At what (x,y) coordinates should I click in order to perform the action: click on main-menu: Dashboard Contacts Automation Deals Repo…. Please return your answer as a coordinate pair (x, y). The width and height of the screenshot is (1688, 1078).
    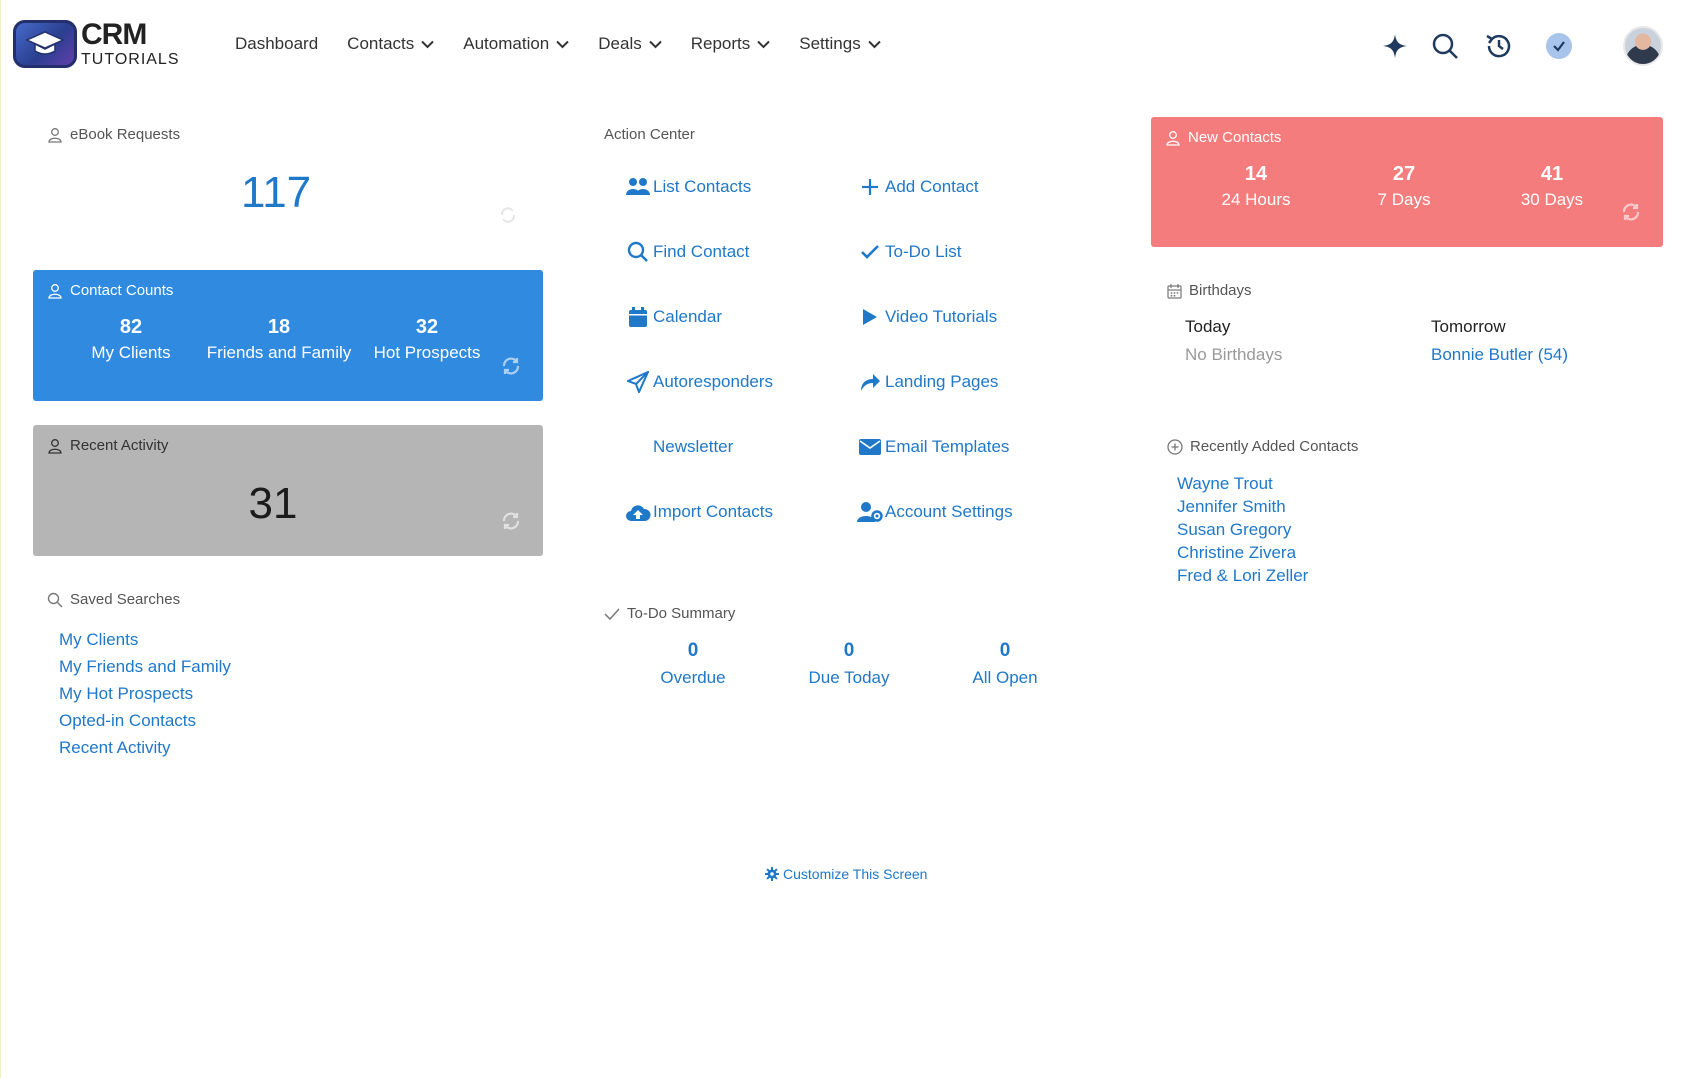
    Looking at the image, I should click on (572, 44).